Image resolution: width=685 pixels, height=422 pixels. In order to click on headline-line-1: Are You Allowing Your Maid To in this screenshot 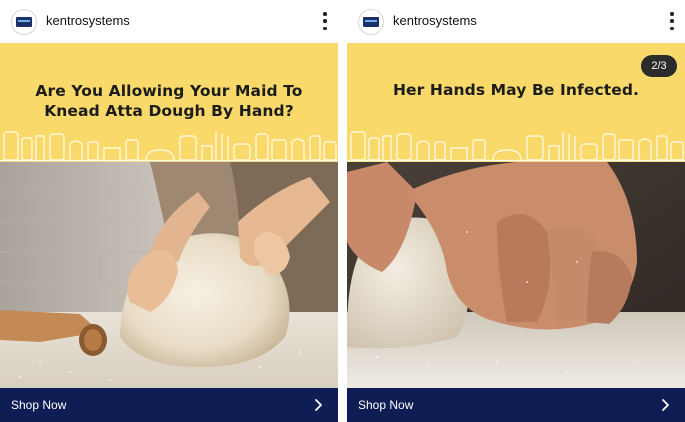, I will do `click(169, 91)`.